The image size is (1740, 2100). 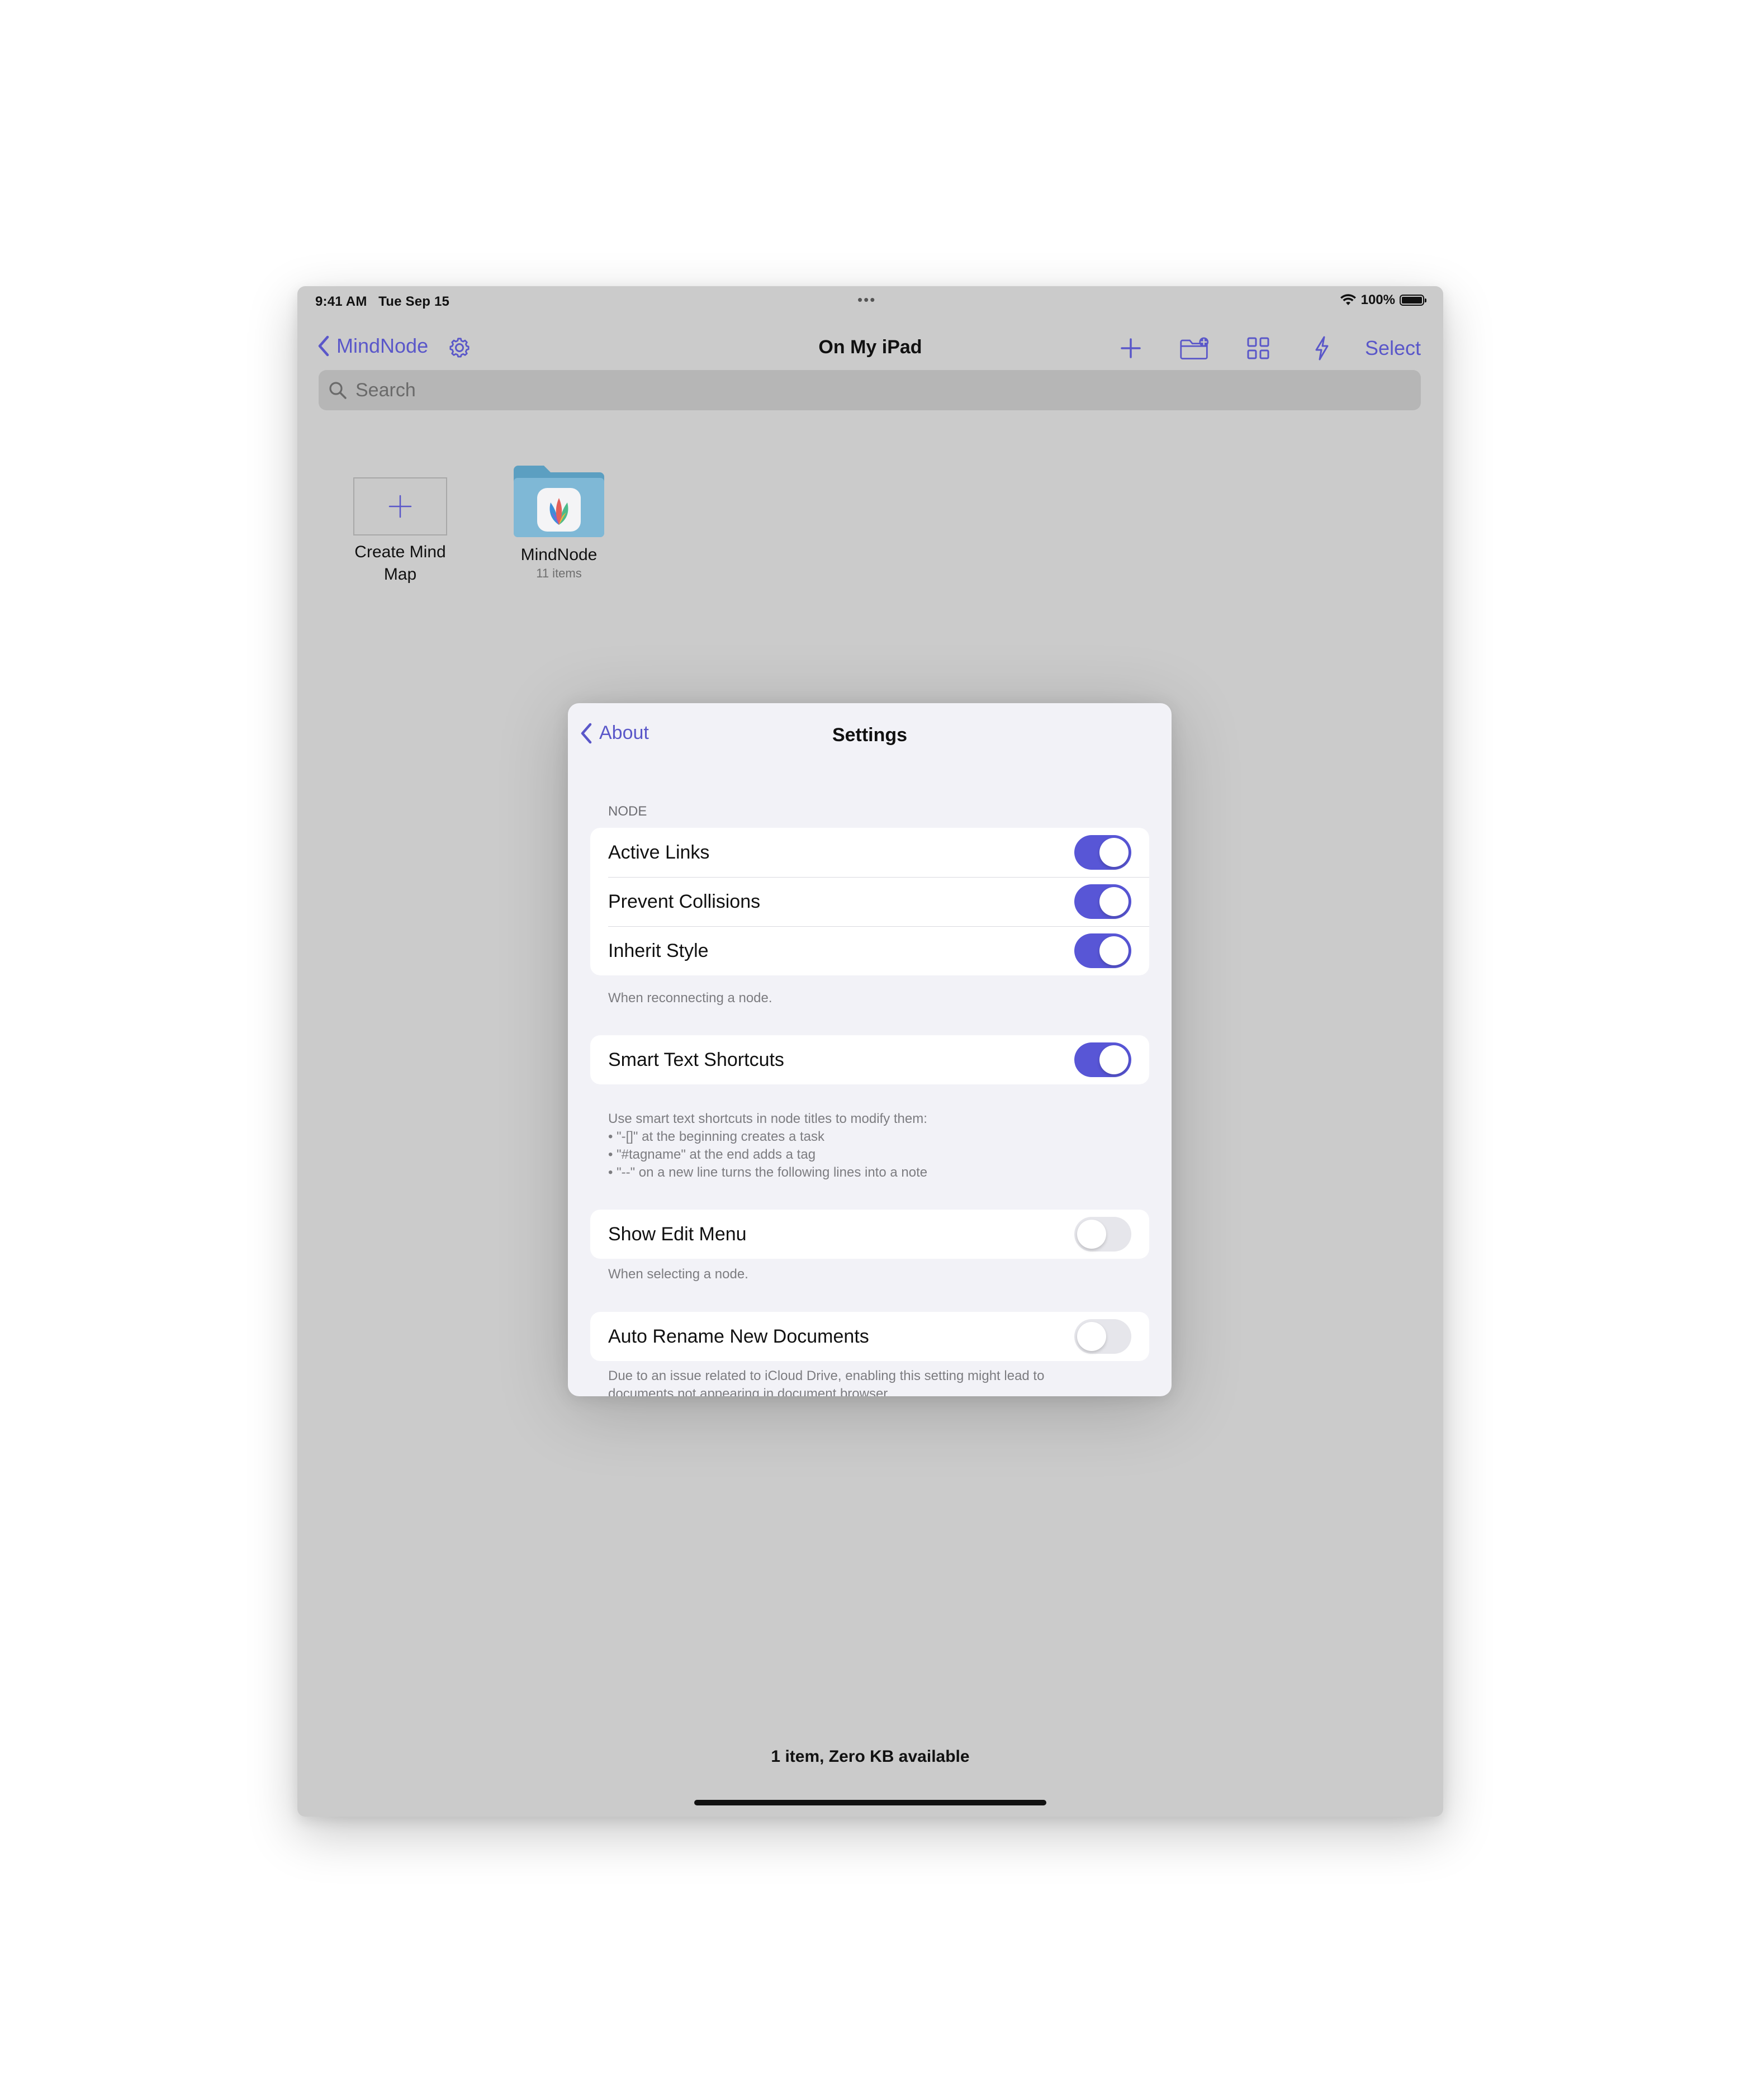 What do you see at coordinates (678, 1274) in the screenshot?
I see `edit-menu-footnote: When selecting a node.` at bounding box center [678, 1274].